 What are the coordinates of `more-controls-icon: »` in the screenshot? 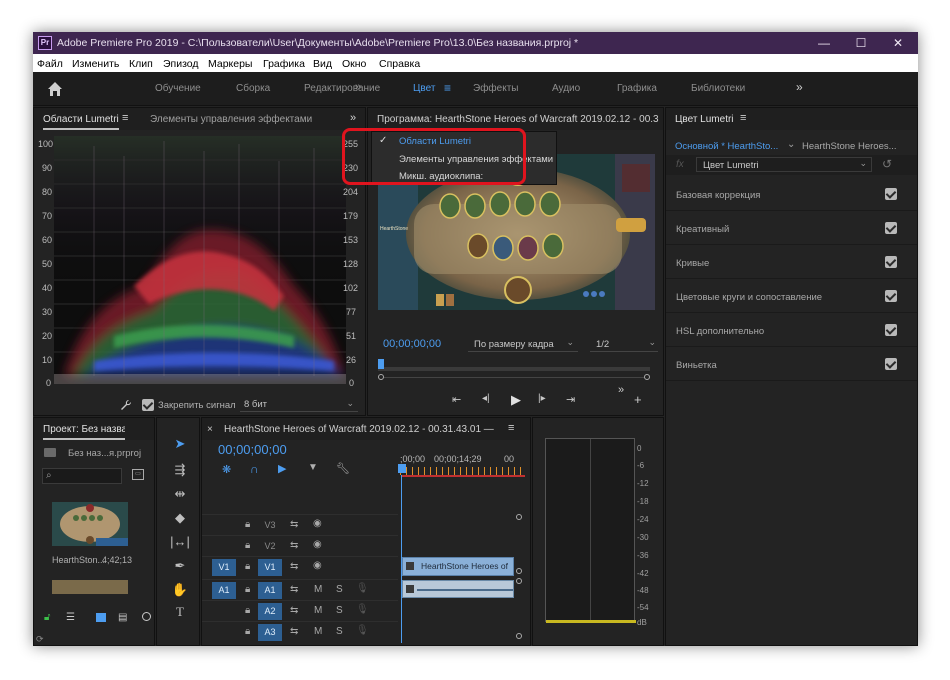 It's located at (621, 390).